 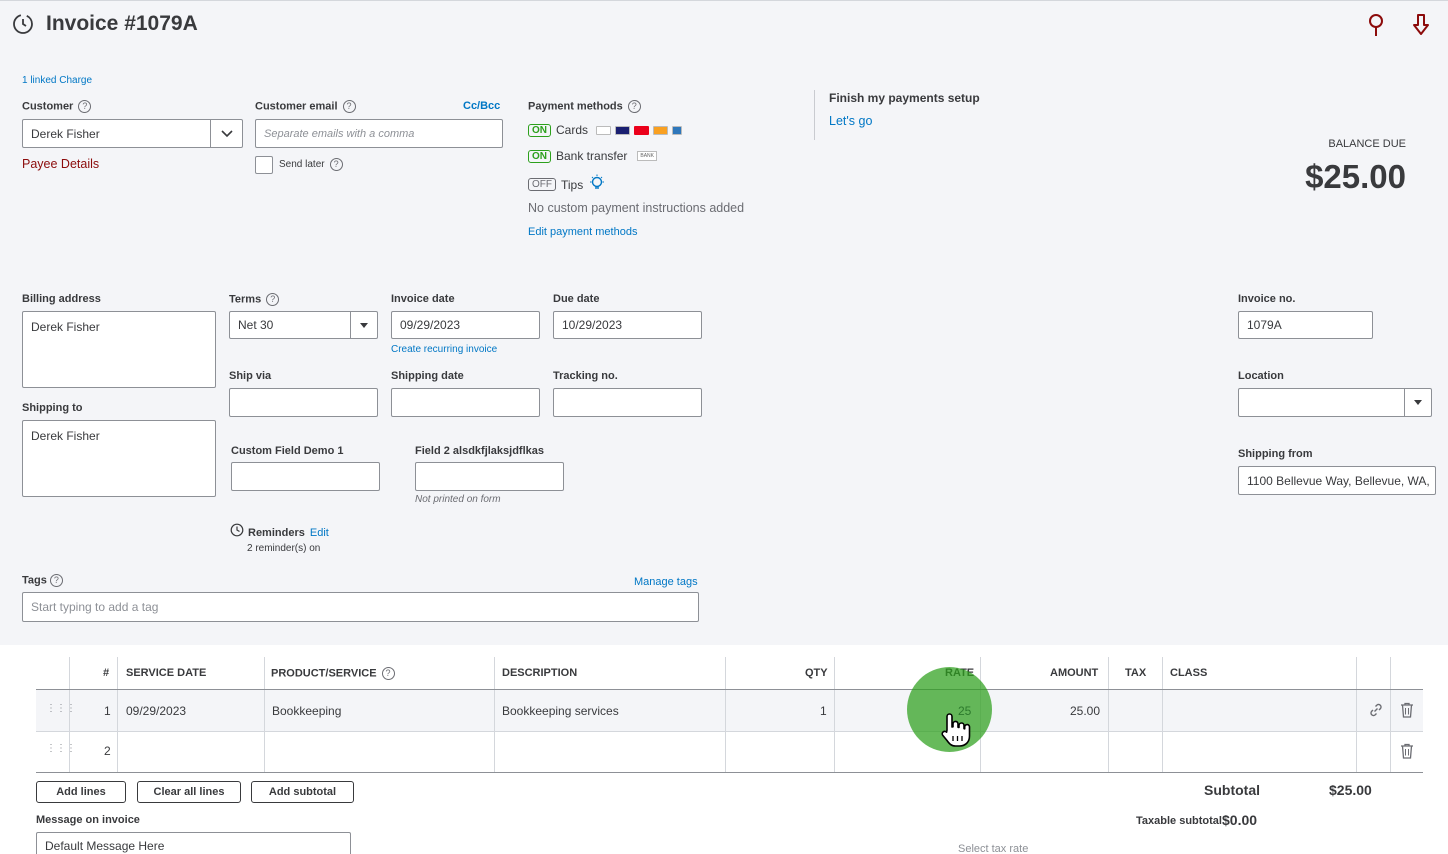 I want to click on location-select, so click(x=1335, y=402).